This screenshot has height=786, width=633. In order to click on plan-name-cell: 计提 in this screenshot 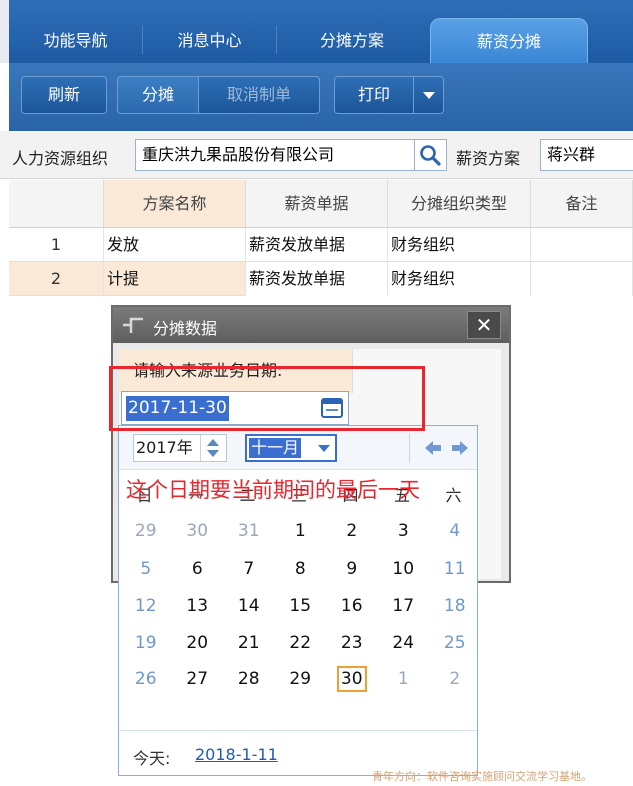, I will do `click(175, 279)`.